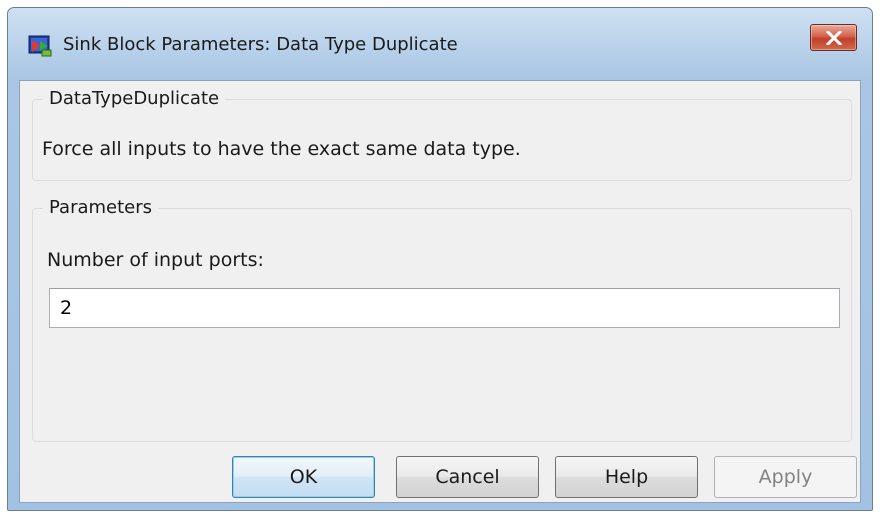 This screenshot has width=880, height=518. What do you see at coordinates (134, 99) in the screenshot?
I see `description-group-legend: DataTypeDuplicate` at bounding box center [134, 99].